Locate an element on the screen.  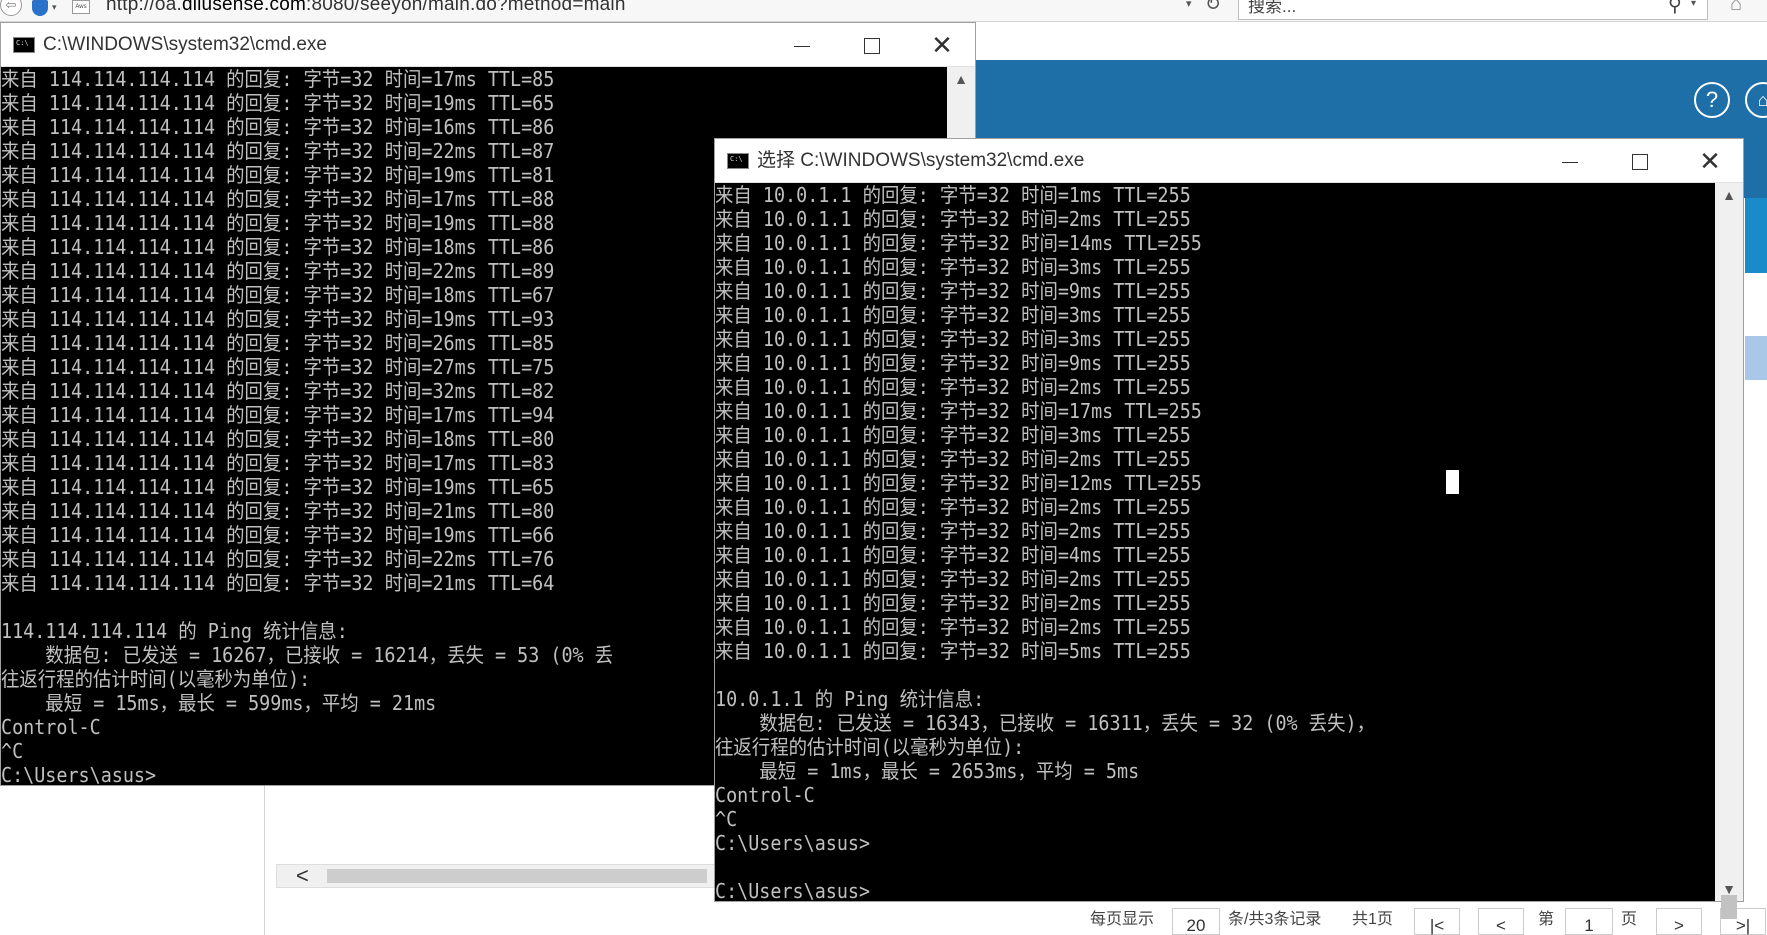
help-icon: ? is located at coordinates (1712, 100).